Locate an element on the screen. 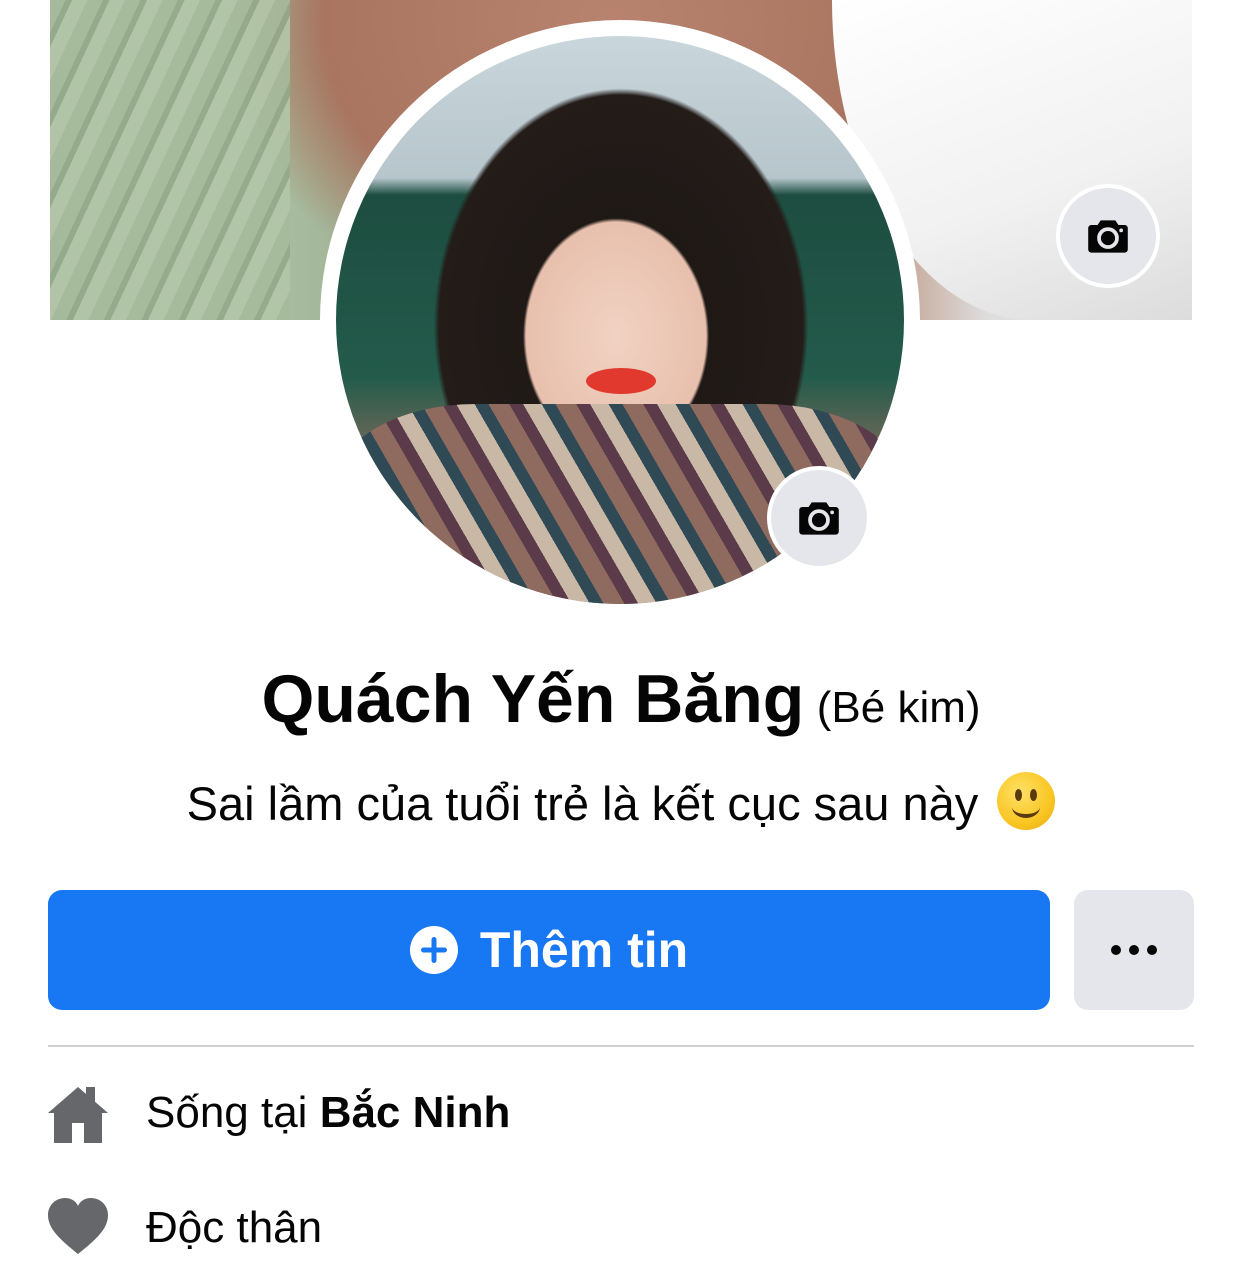 The image size is (1242, 1268). profile-bio-text: Sai lầm của tuổi trẻ là kết cục sau này is located at coordinates (582, 803).